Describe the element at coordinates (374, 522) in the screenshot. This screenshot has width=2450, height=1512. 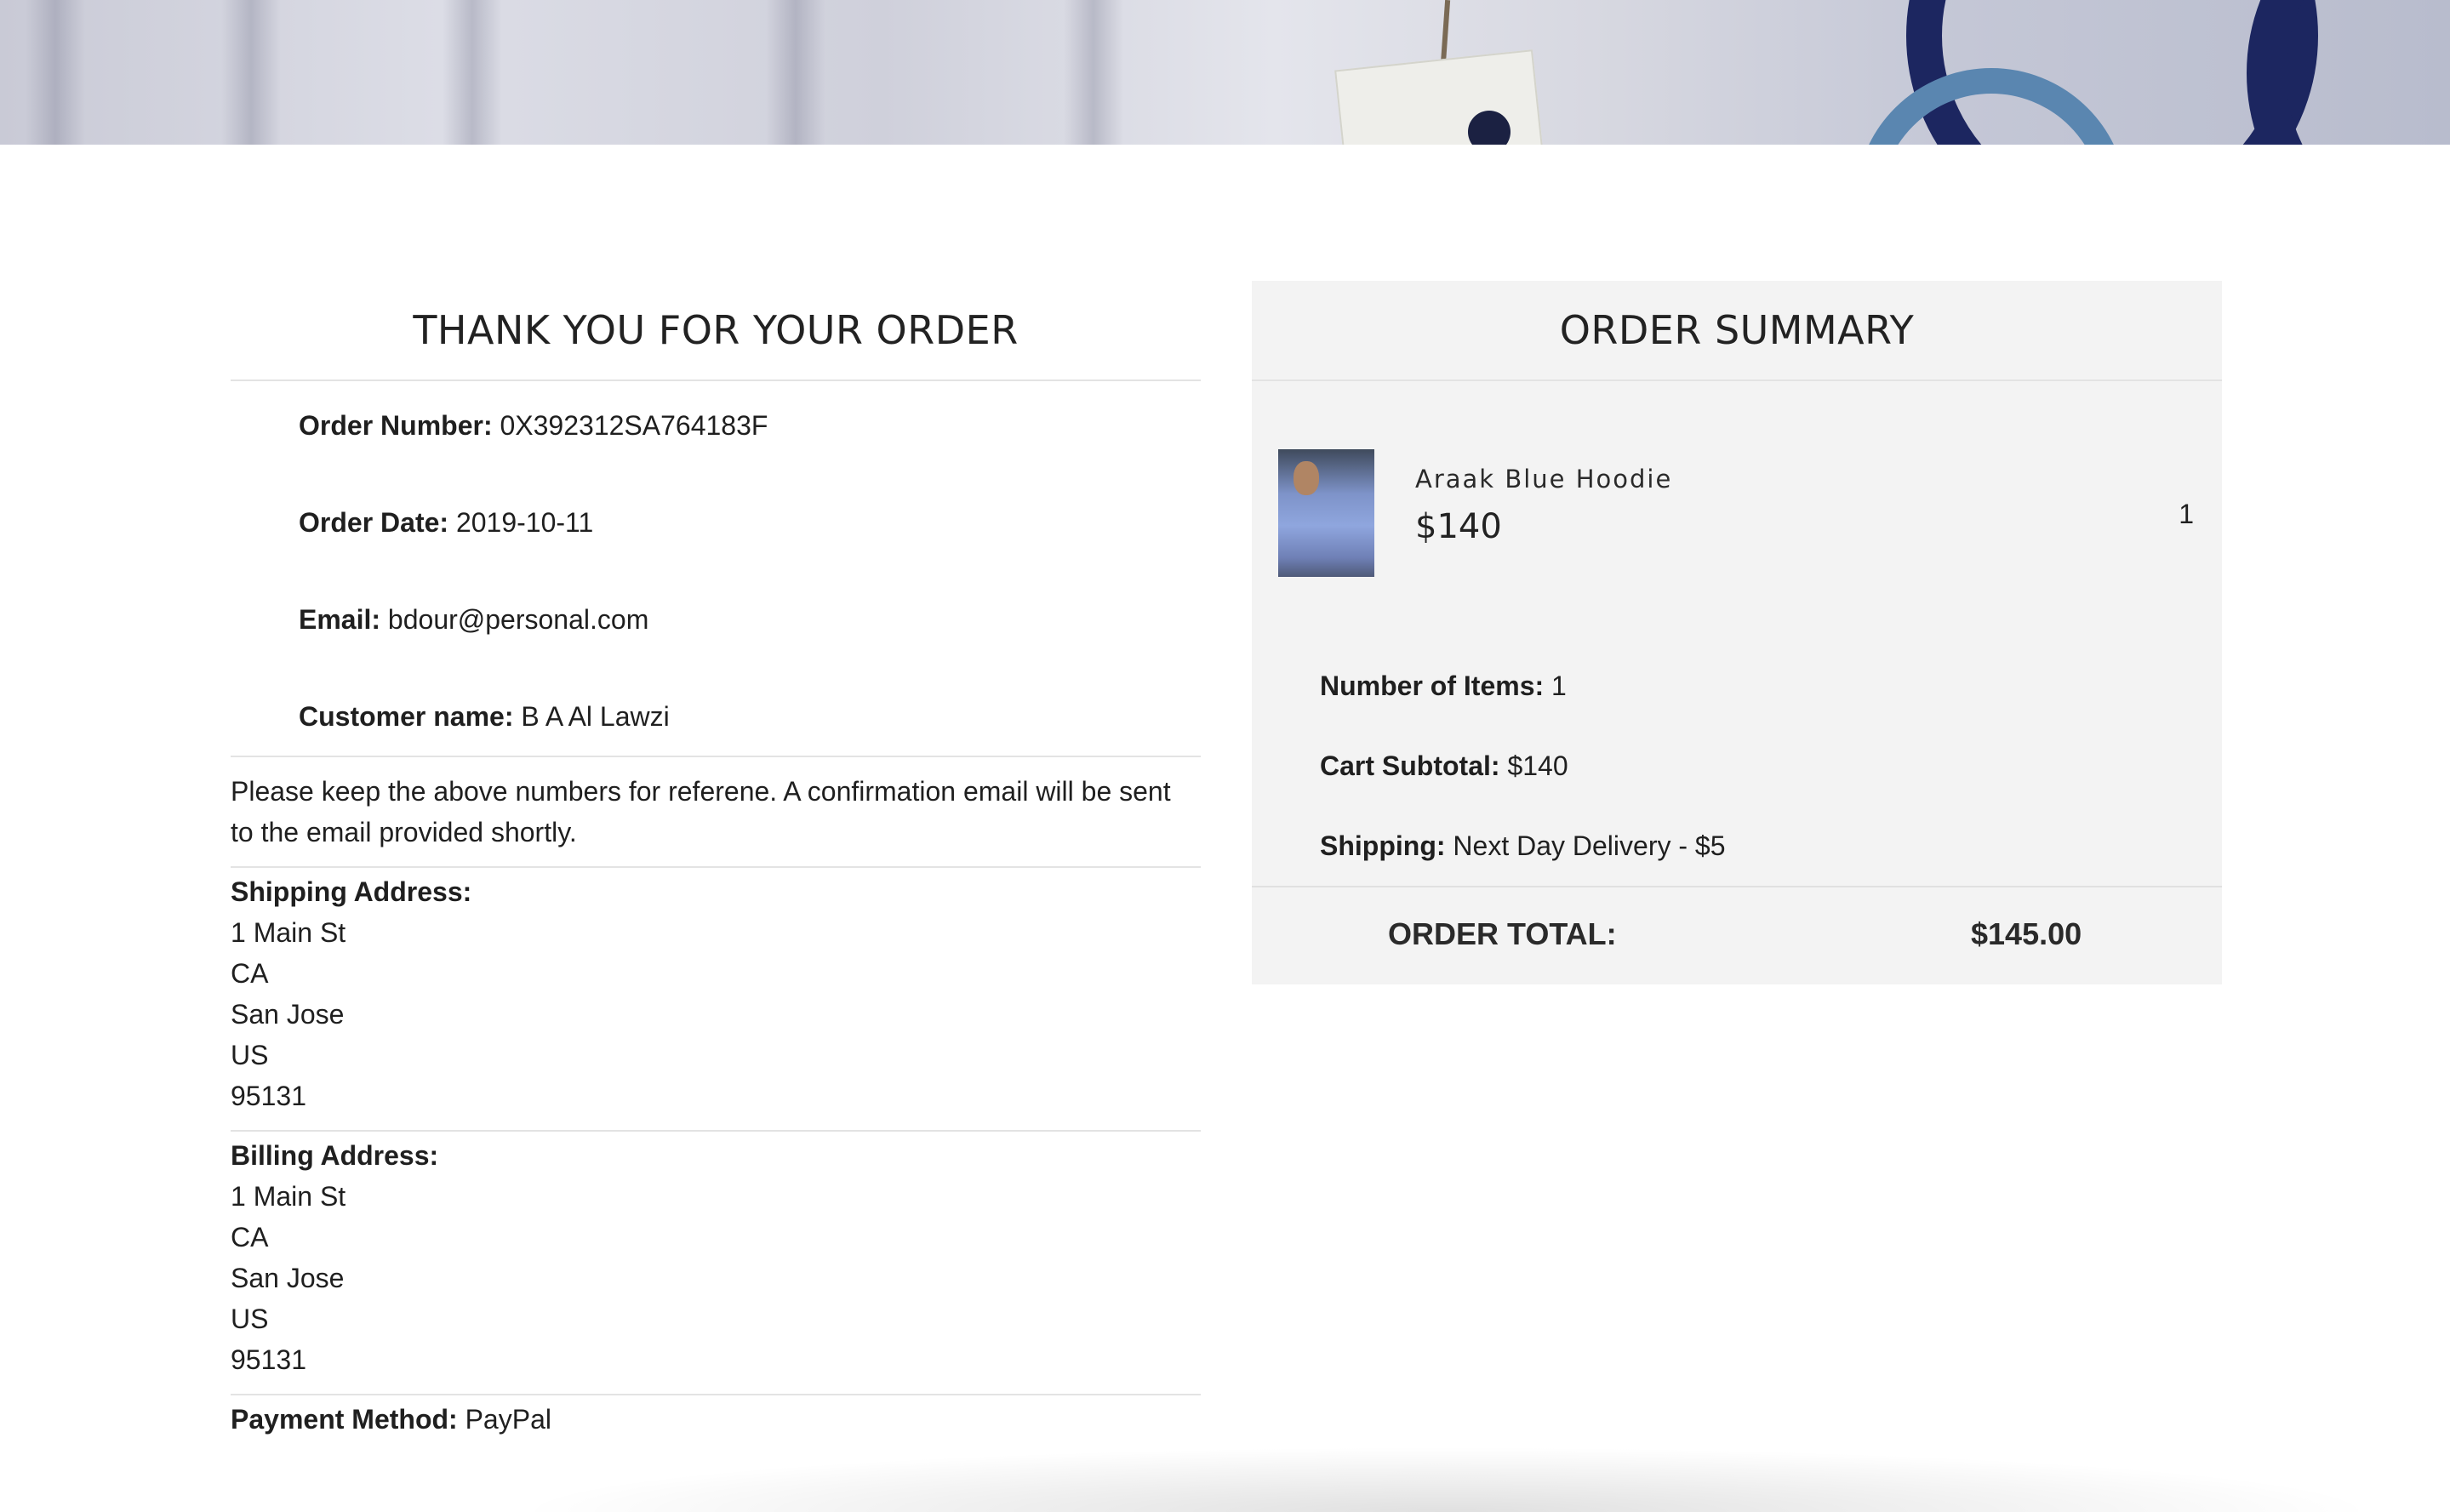
I see `order-date-label: Order Date:` at that location.